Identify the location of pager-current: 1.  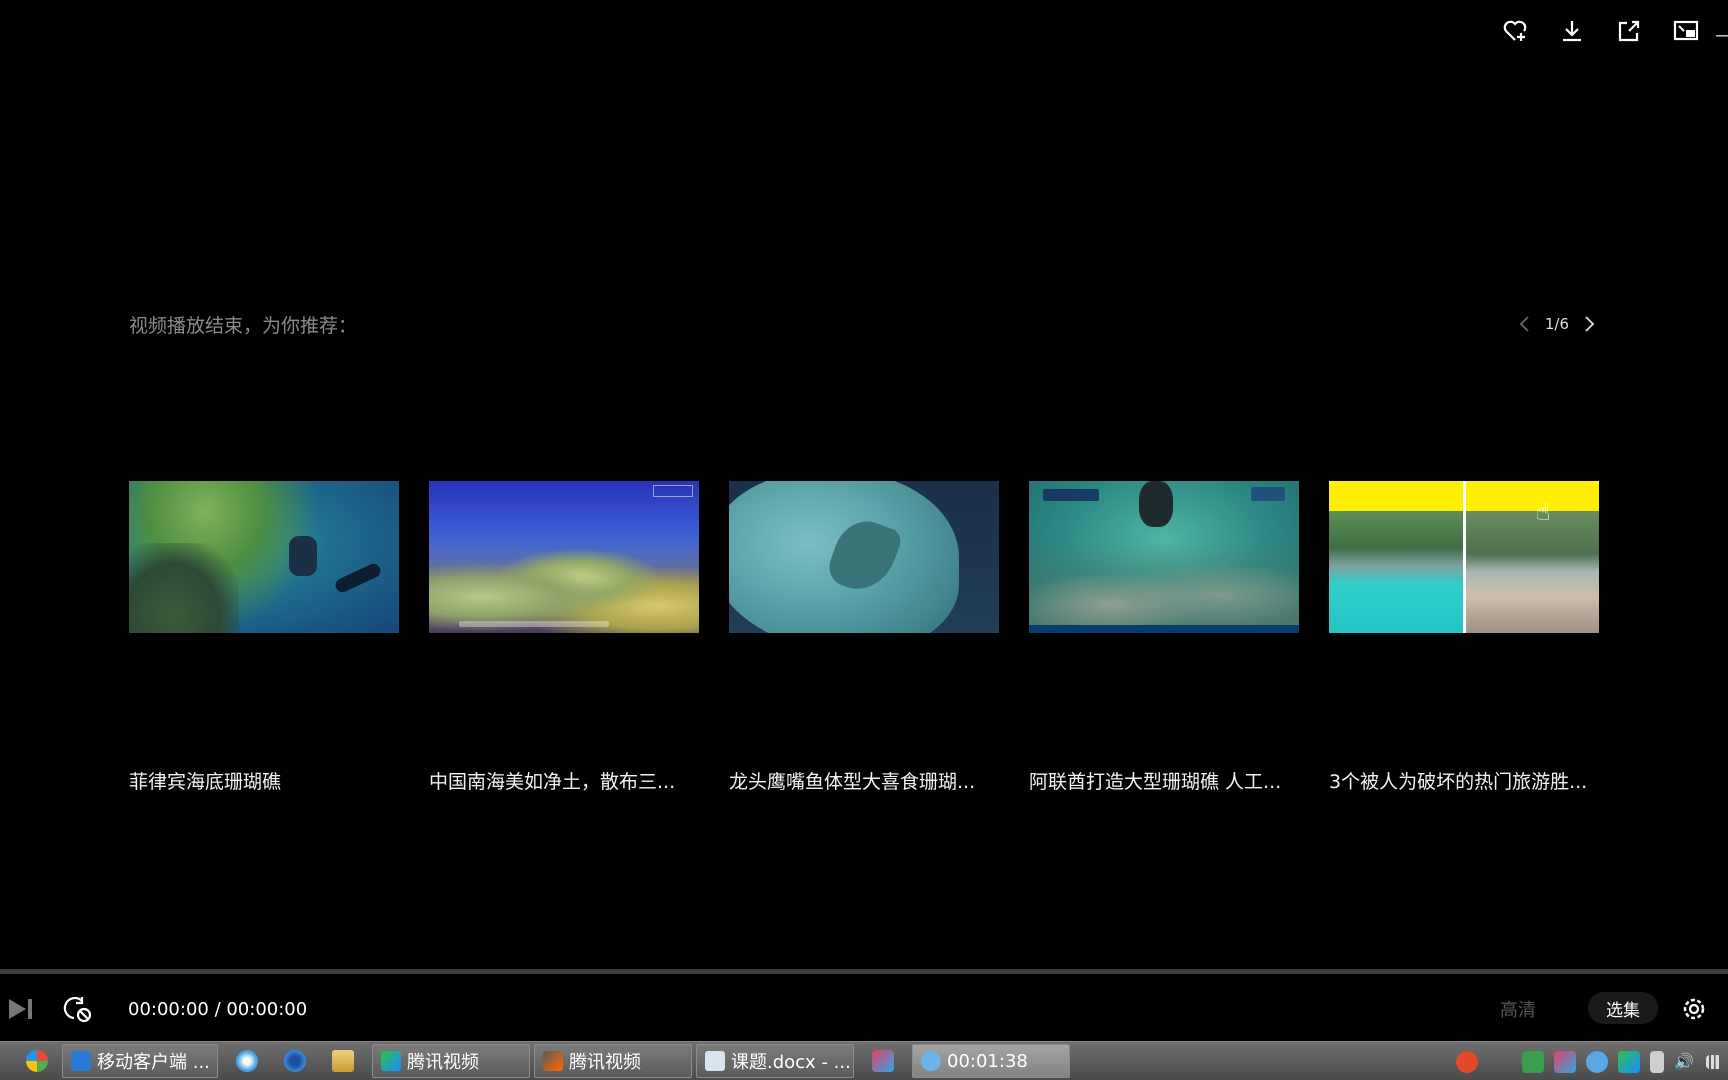
(1549, 324).